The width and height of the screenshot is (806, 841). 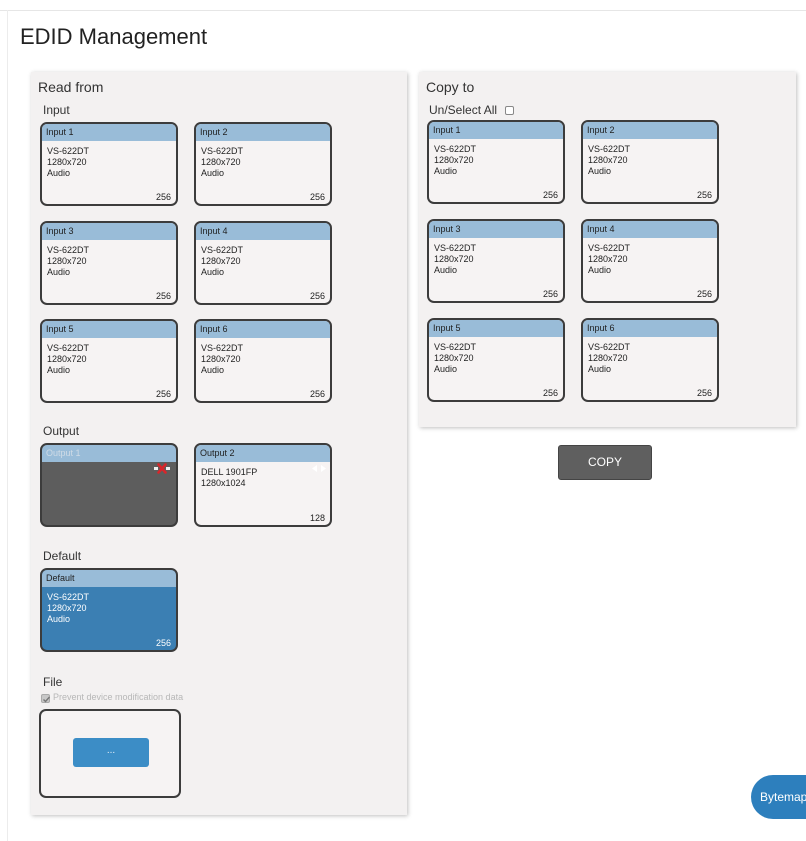 I want to click on prevent-modification-checkbox, so click(x=46, y=698).